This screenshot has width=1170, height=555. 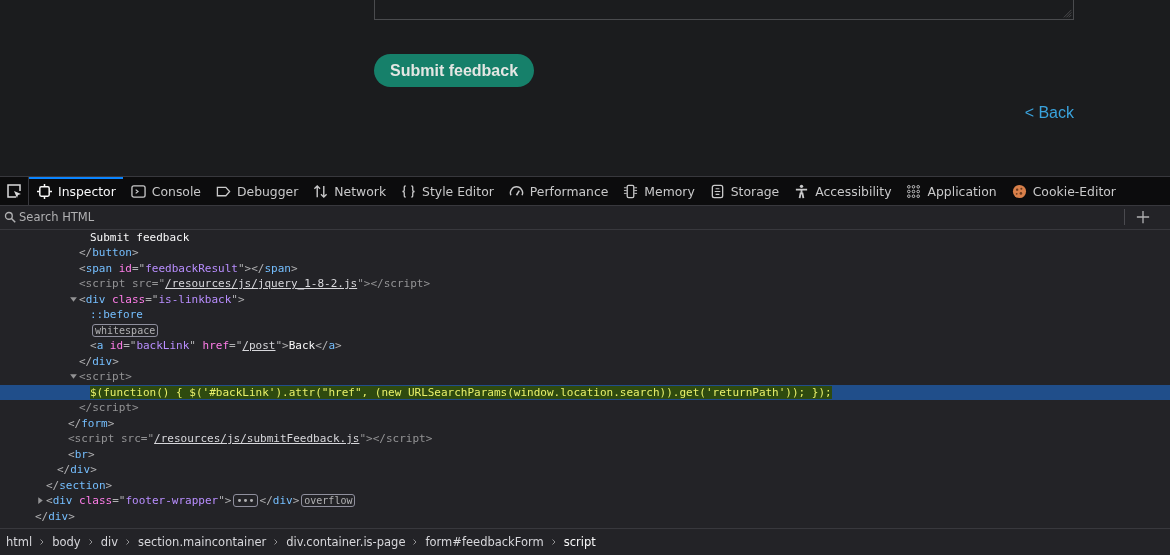 What do you see at coordinates (349, 190) in the screenshot?
I see `devtools-tab: Network` at bounding box center [349, 190].